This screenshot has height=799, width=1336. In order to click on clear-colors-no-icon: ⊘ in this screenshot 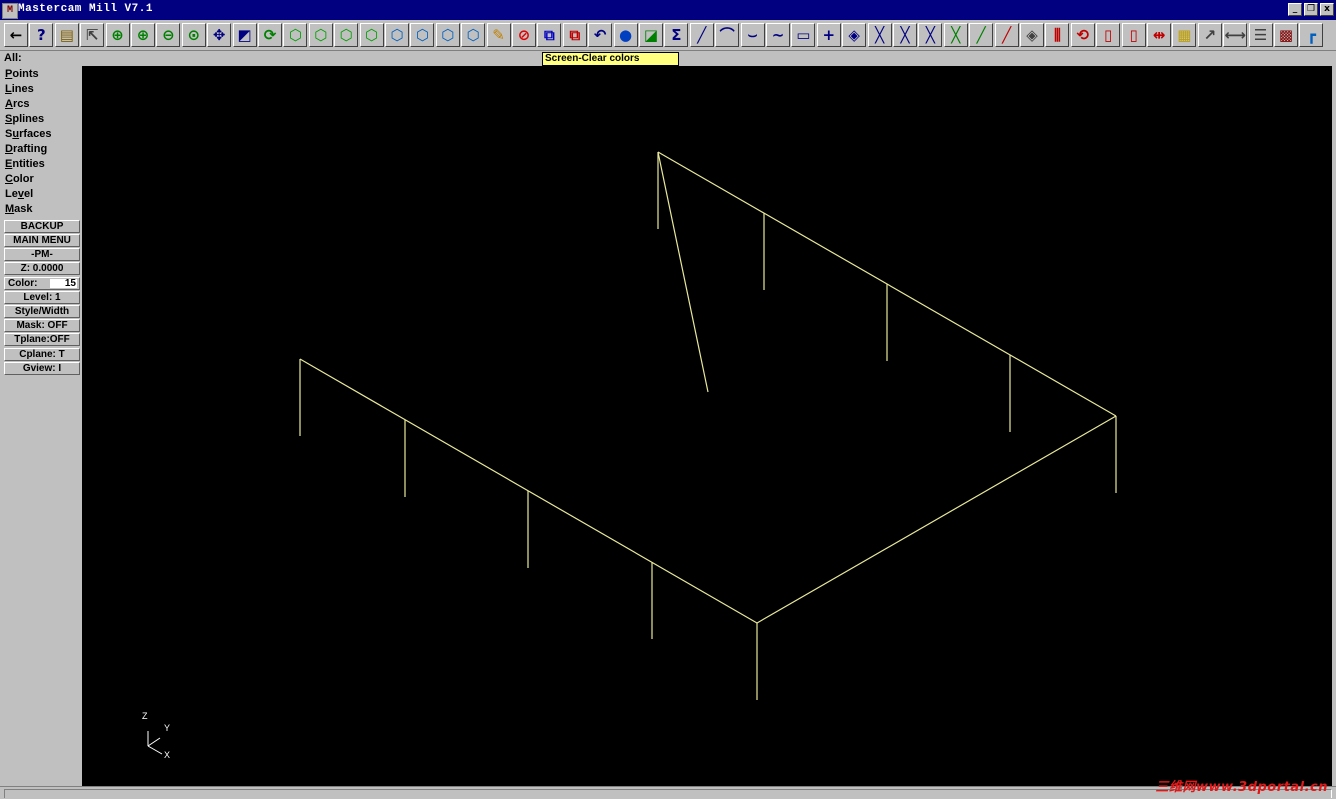, I will do `click(524, 34)`.